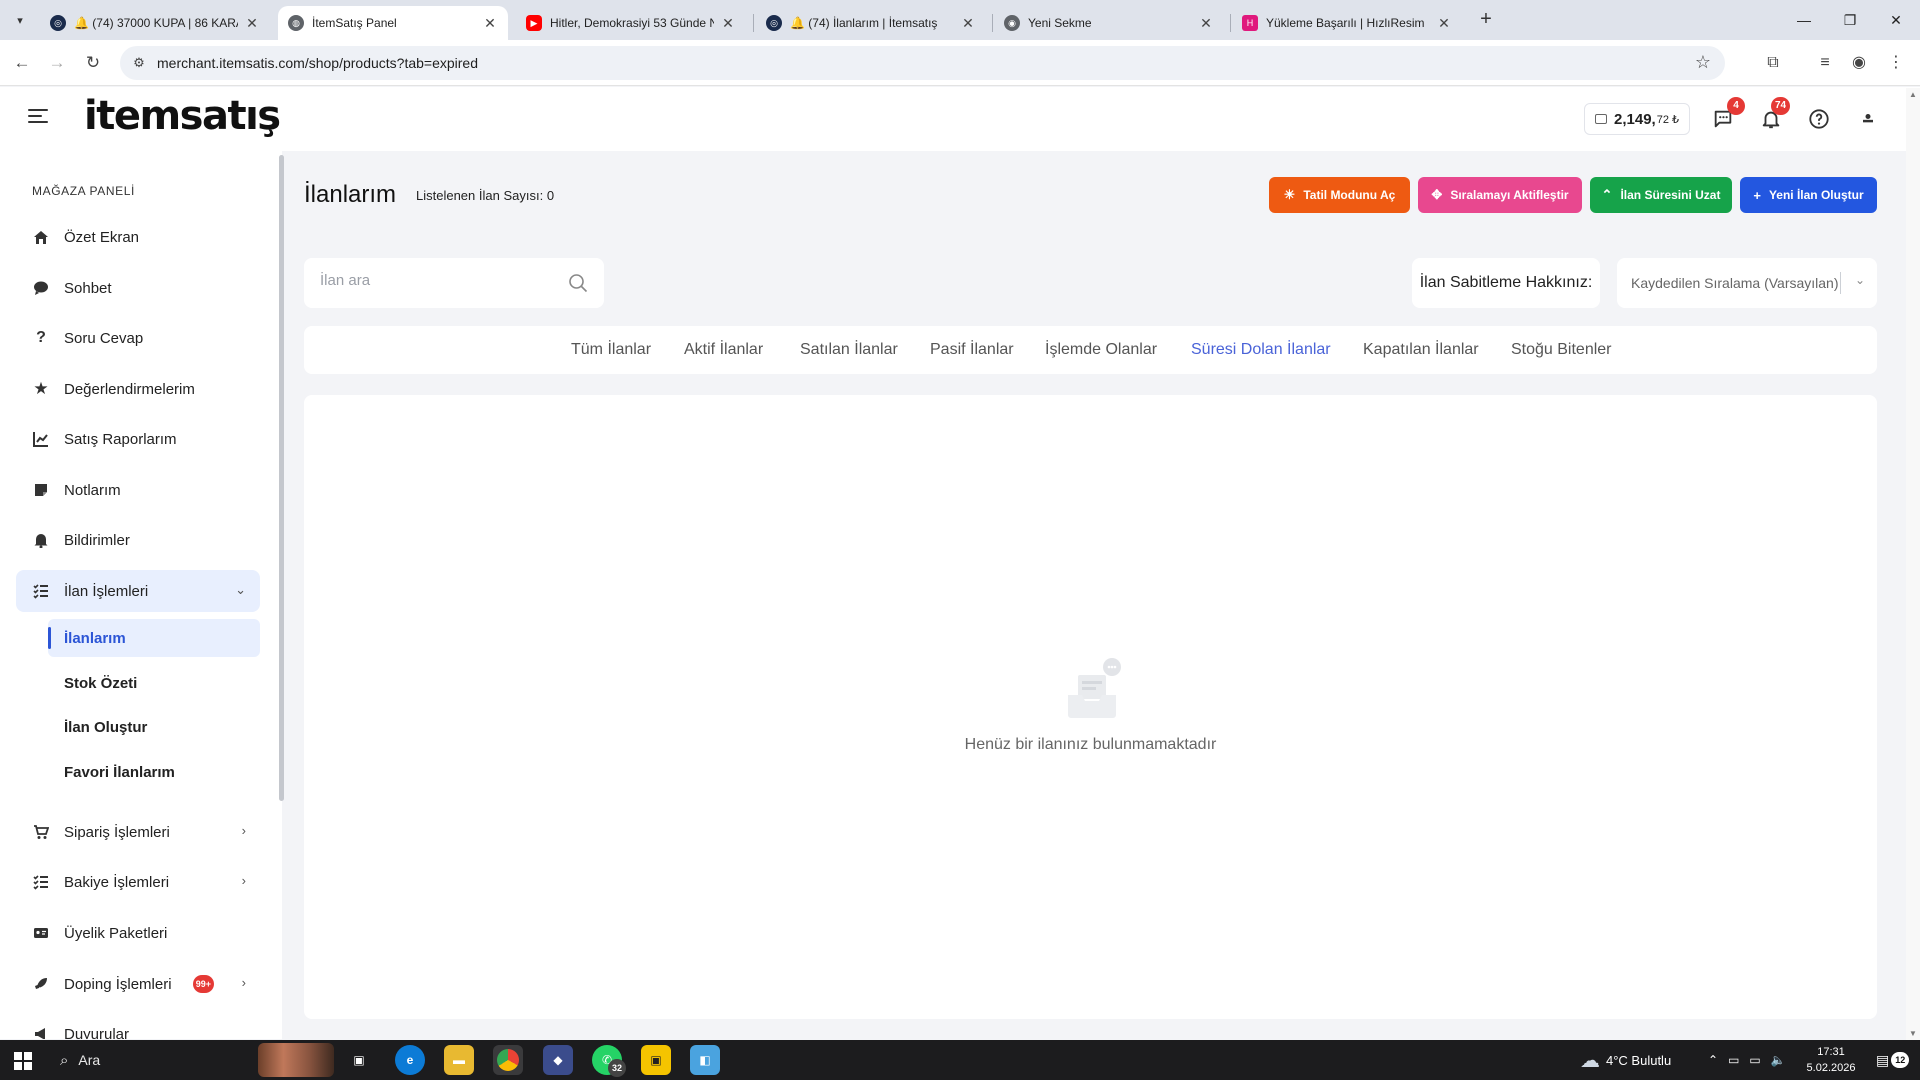 This screenshot has width=1920, height=1080. Describe the element at coordinates (1727, 115) in the screenshot. I see `messages-button: 4` at that location.